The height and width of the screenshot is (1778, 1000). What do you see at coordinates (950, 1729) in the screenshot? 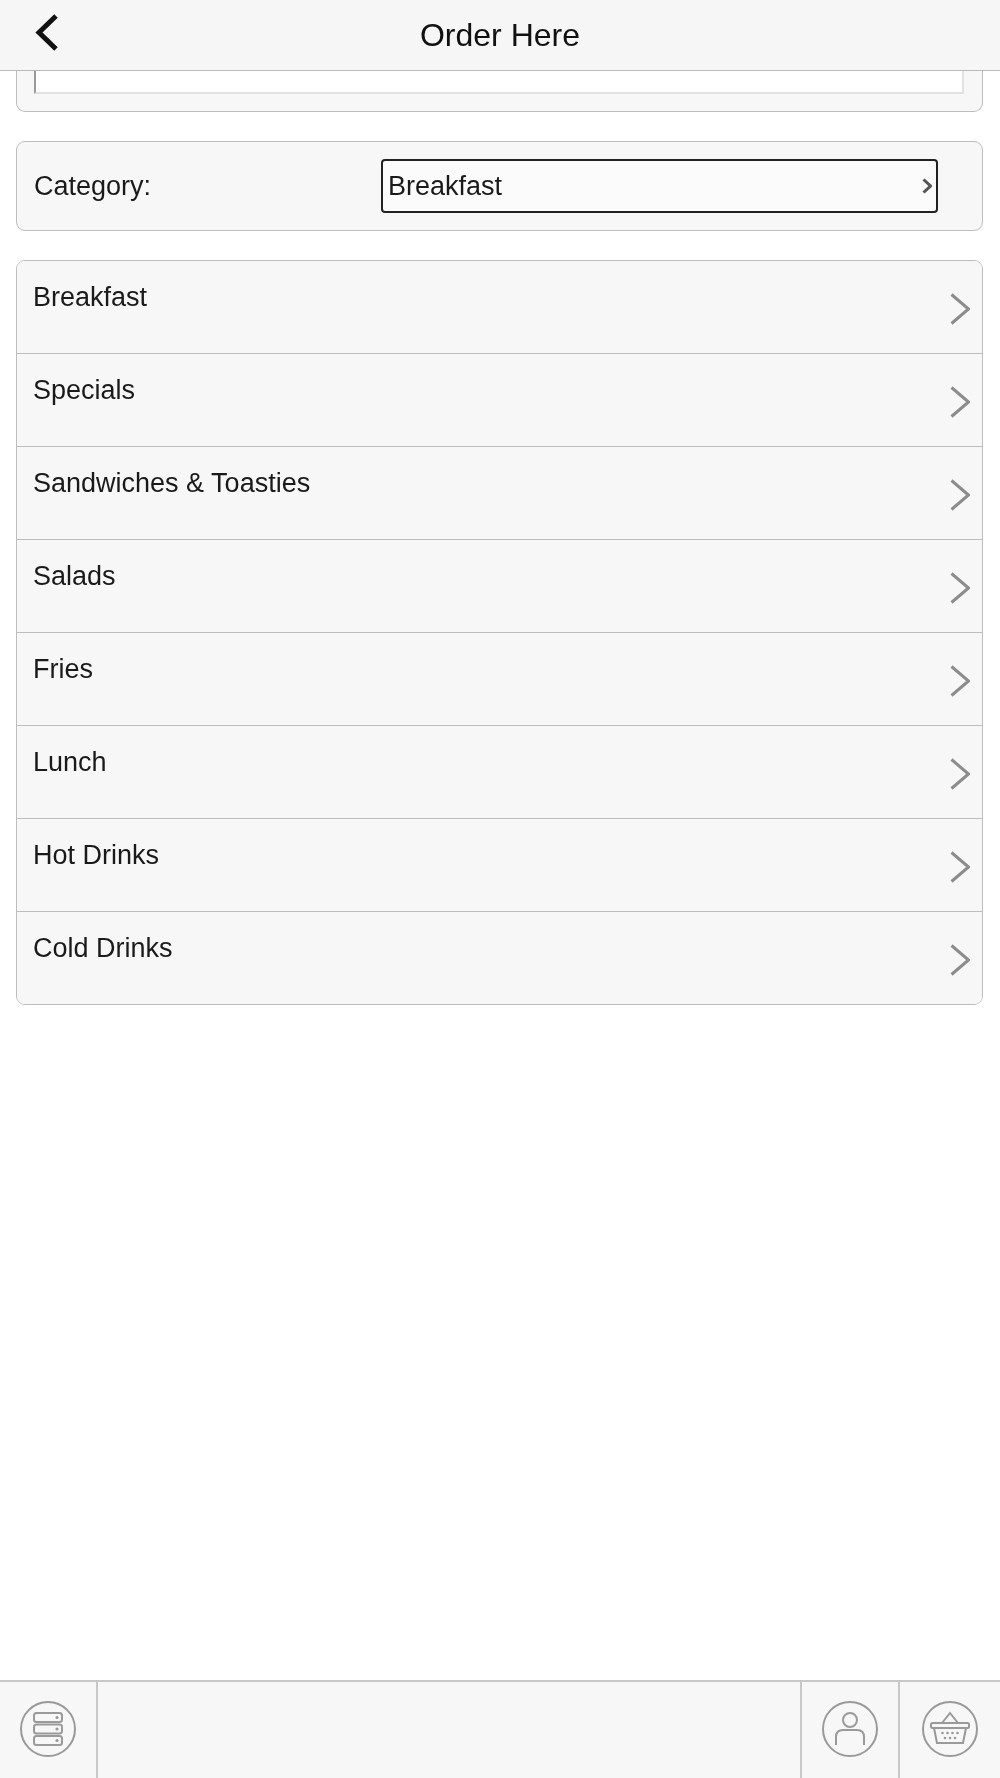
I see `basket-icon` at bounding box center [950, 1729].